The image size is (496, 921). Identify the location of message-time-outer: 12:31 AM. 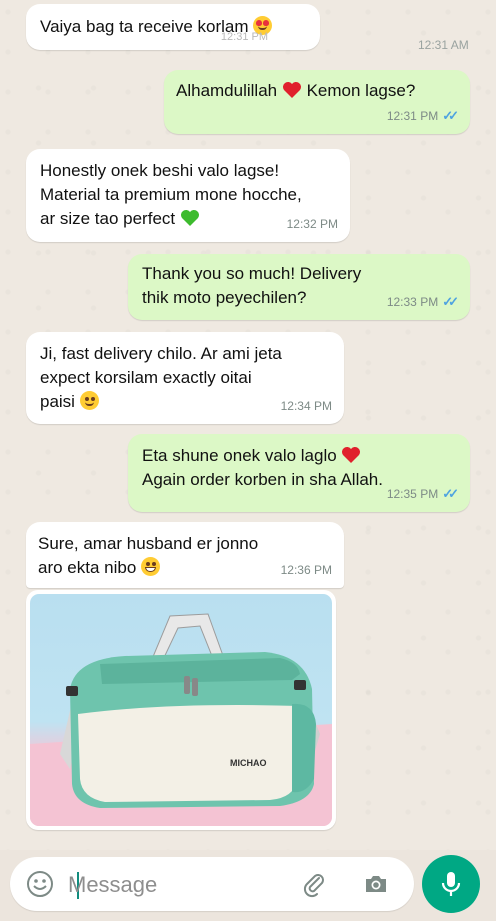
(443, 45).